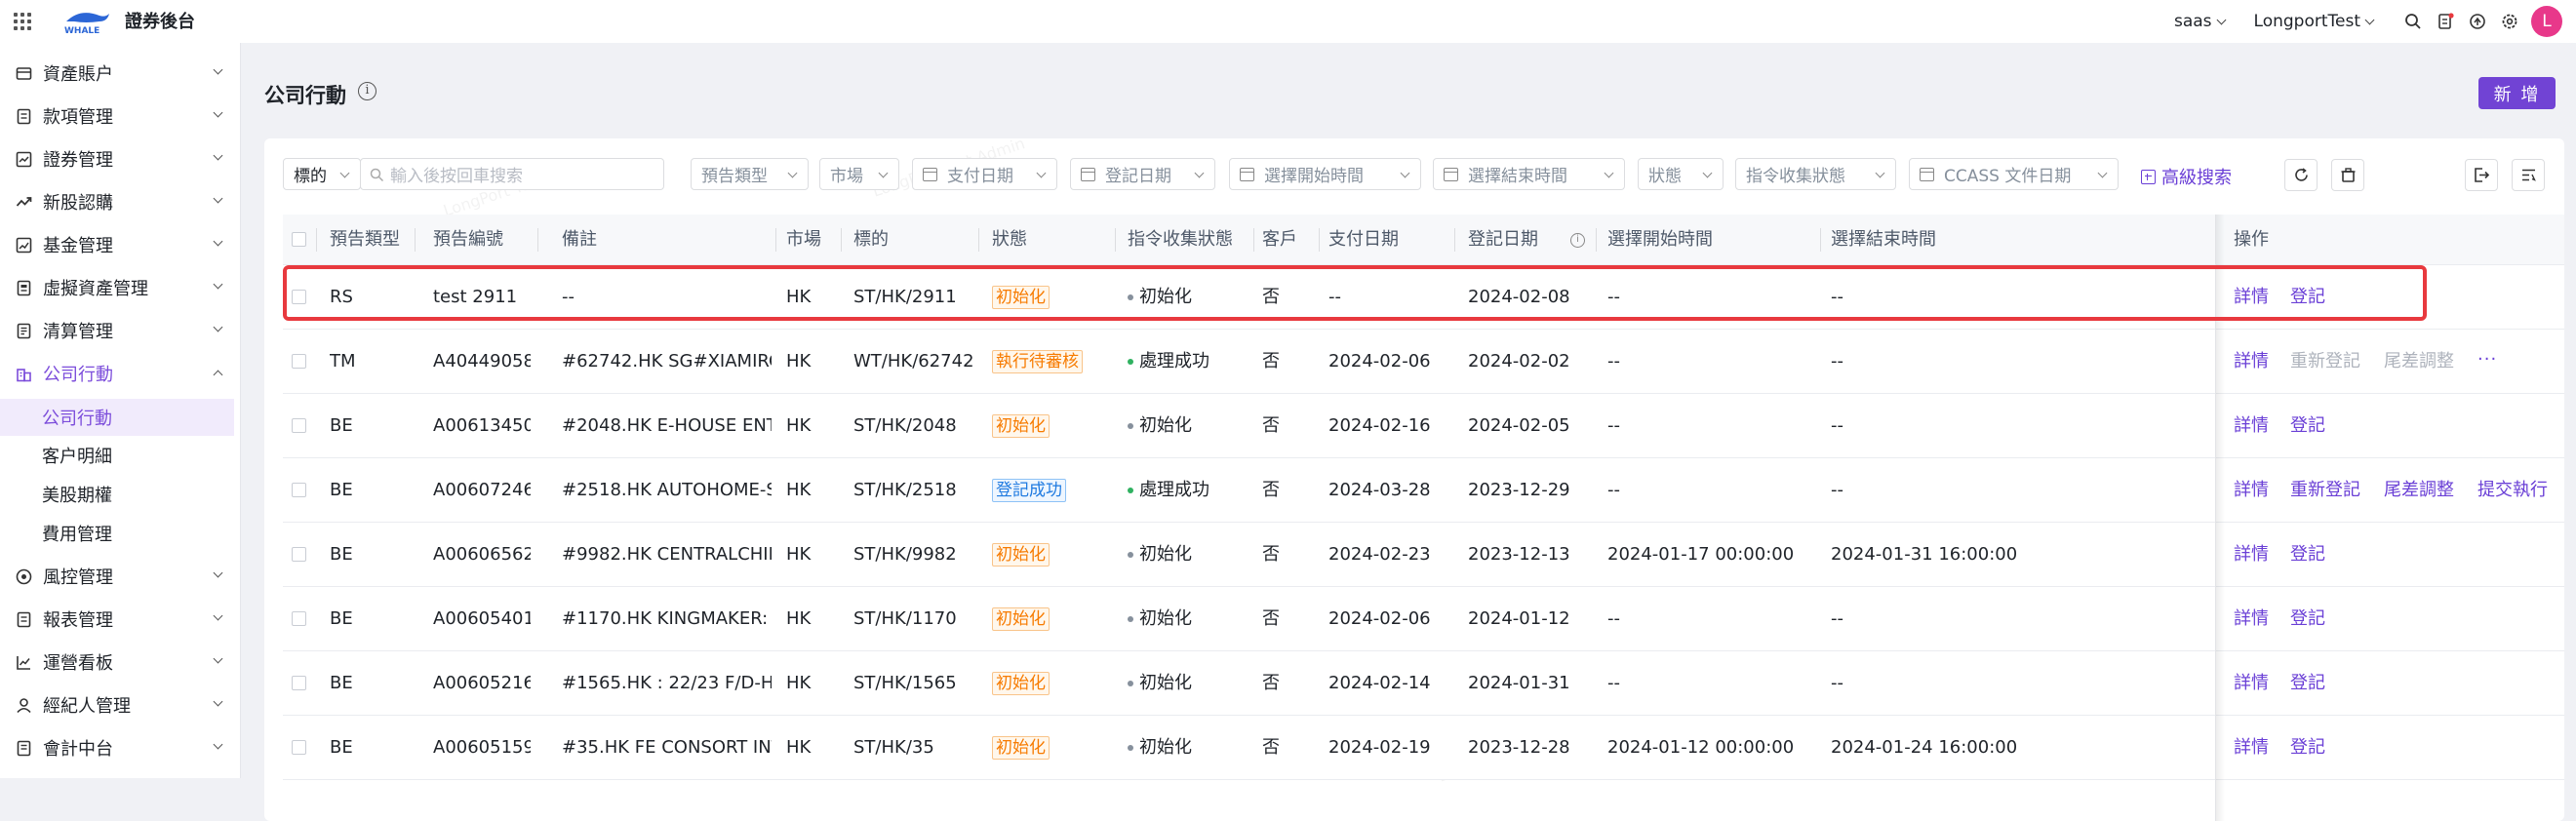  I want to click on sidebar-item-securities: 證券管理, so click(120, 158).